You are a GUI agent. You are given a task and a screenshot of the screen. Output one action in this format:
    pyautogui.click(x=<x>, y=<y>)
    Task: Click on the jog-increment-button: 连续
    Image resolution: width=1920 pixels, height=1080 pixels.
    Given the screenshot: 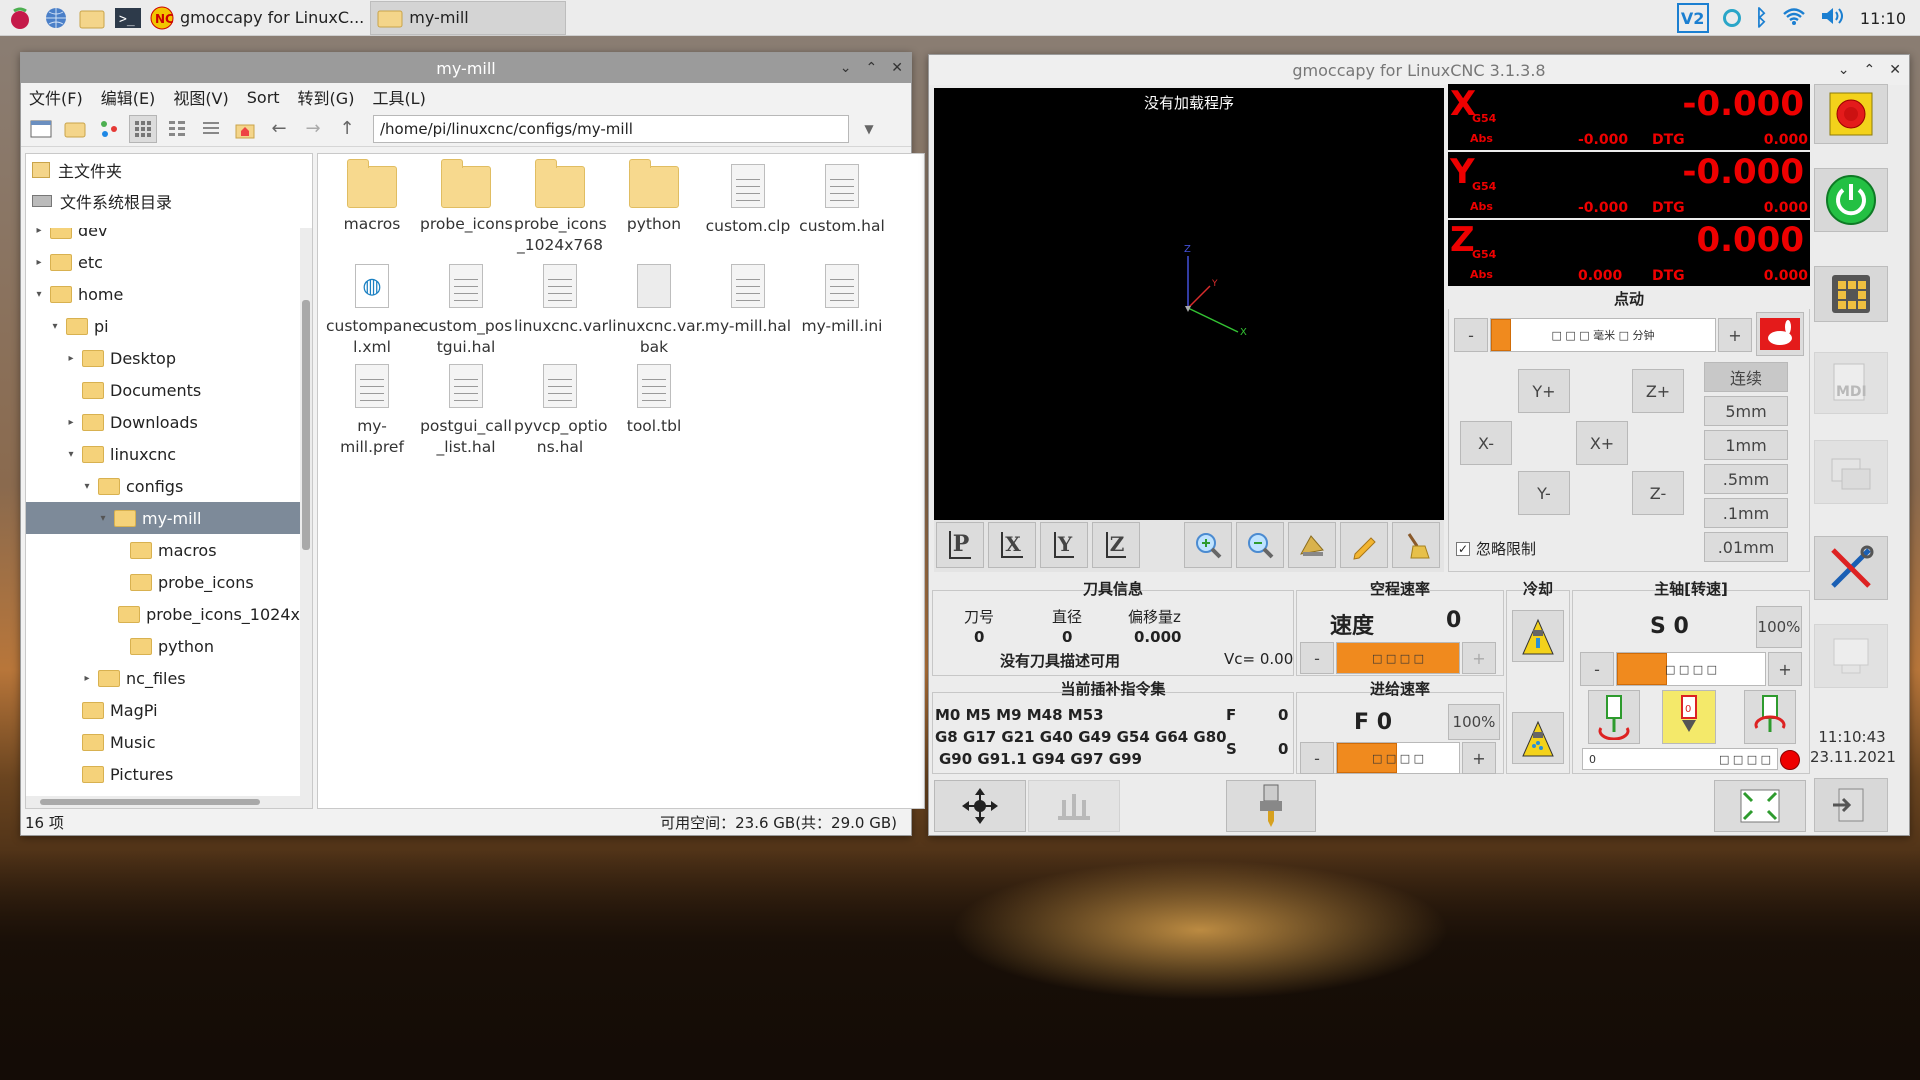 What is the action you would take?
    pyautogui.click(x=1746, y=377)
    